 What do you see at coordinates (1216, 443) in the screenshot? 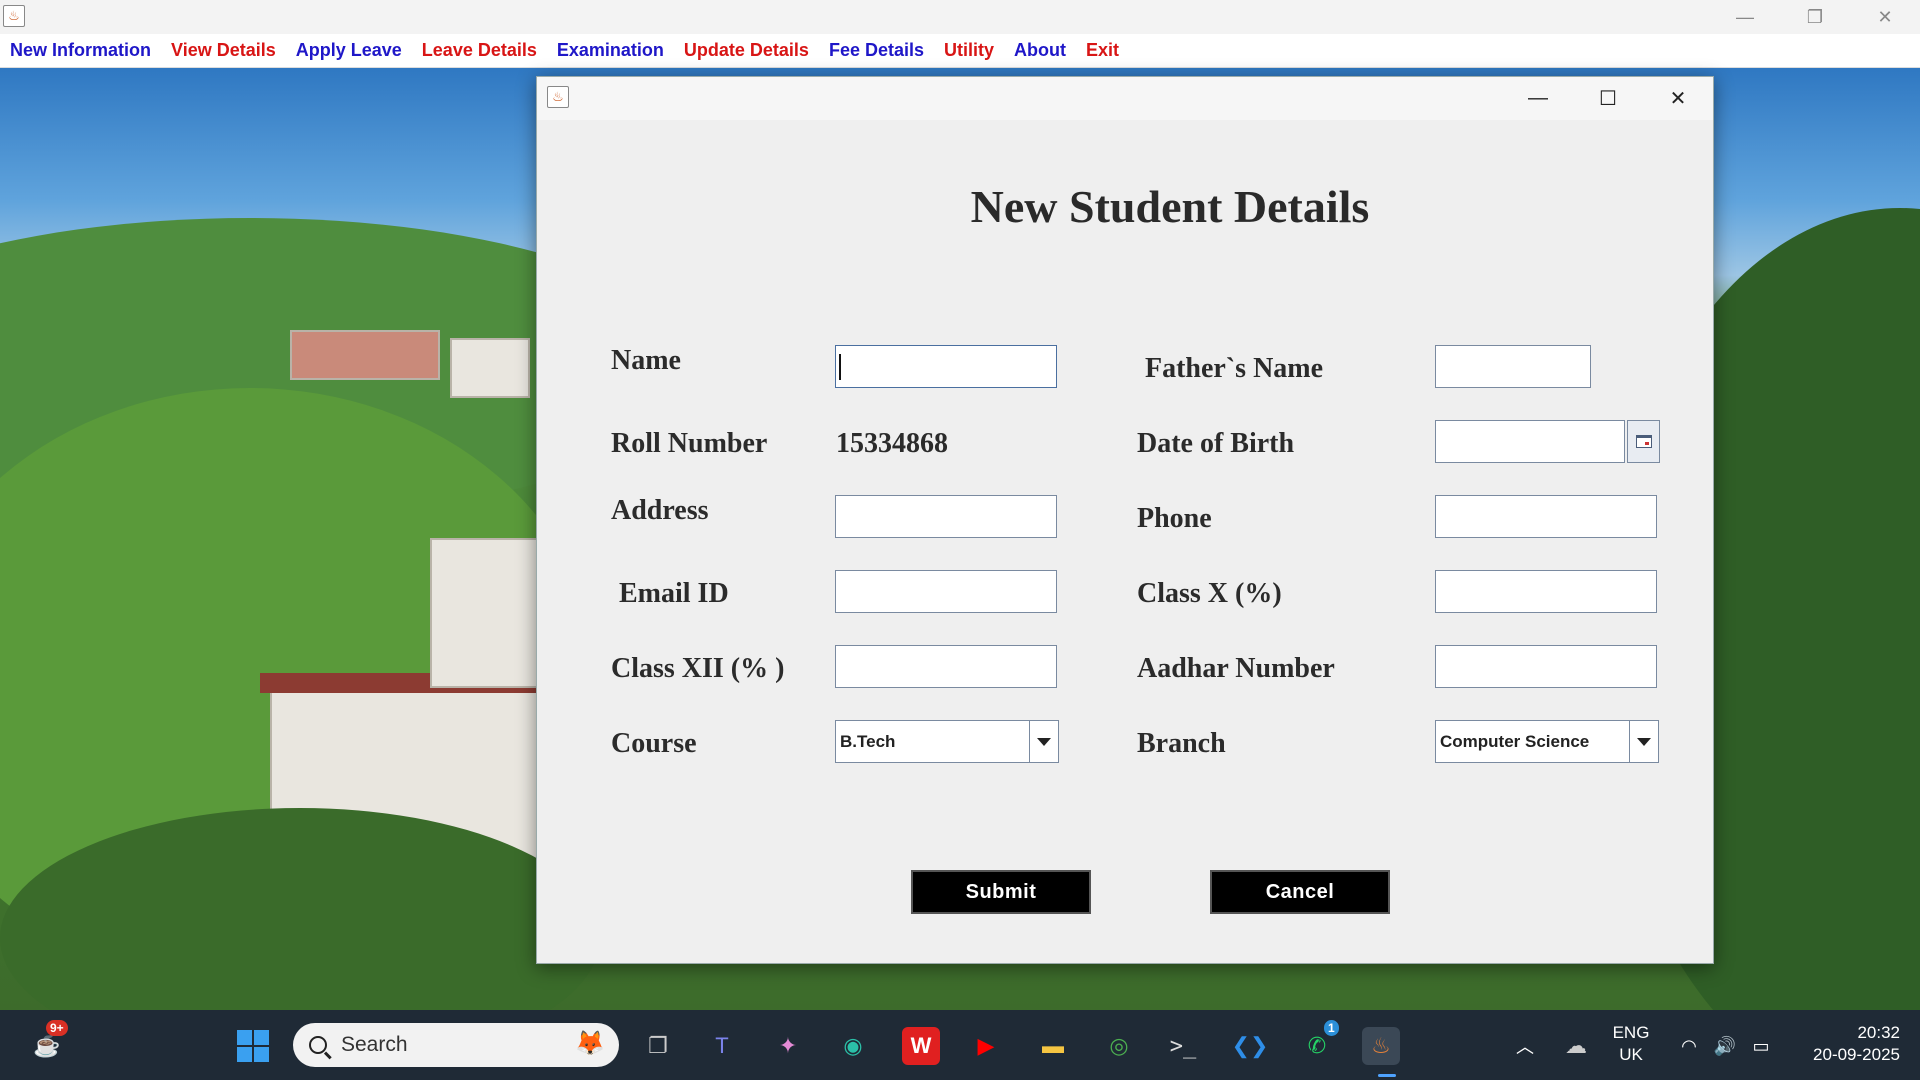
I see `dob-label: Date of Birth` at bounding box center [1216, 443].